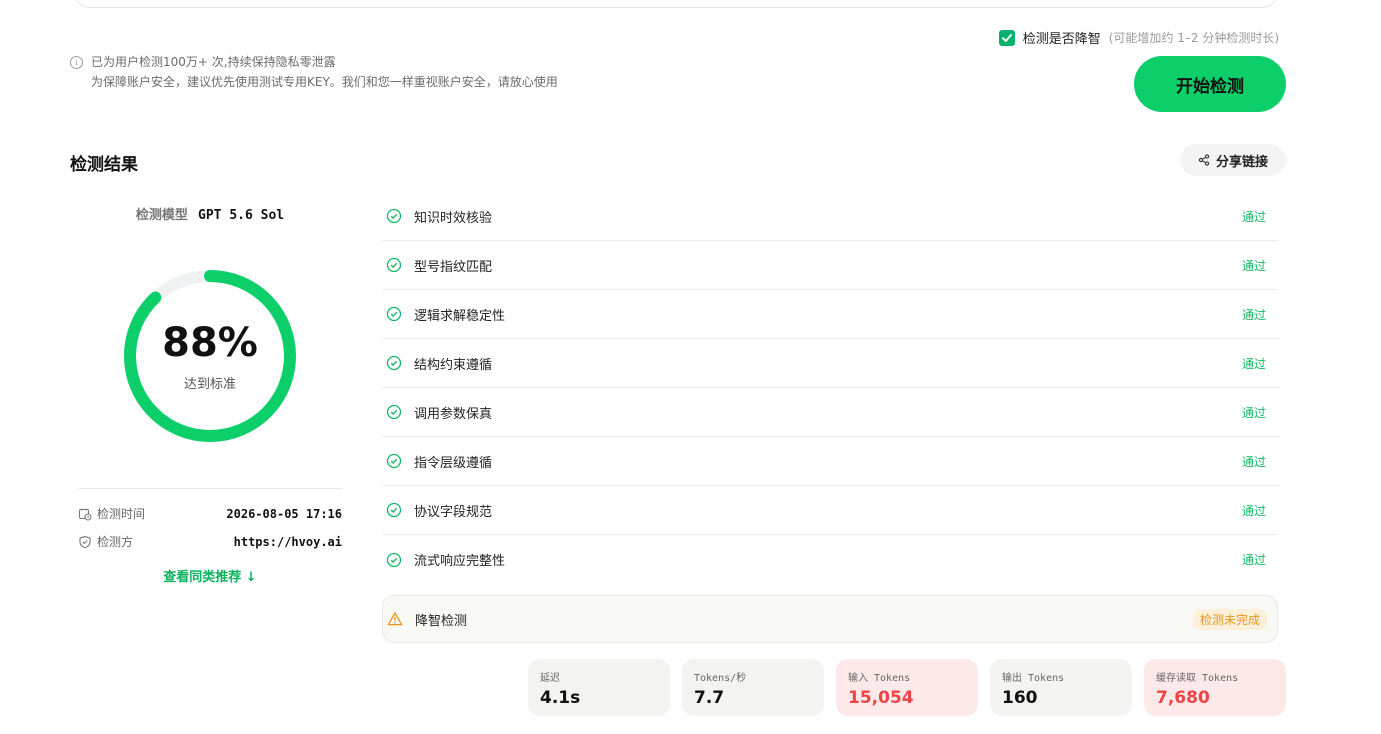 The height and width of the screenshot is (734, 1381). Describe the element at coordinates (830, 363) in the screenshot. I see `check-row: 结构约束遵循 通过` at that location.